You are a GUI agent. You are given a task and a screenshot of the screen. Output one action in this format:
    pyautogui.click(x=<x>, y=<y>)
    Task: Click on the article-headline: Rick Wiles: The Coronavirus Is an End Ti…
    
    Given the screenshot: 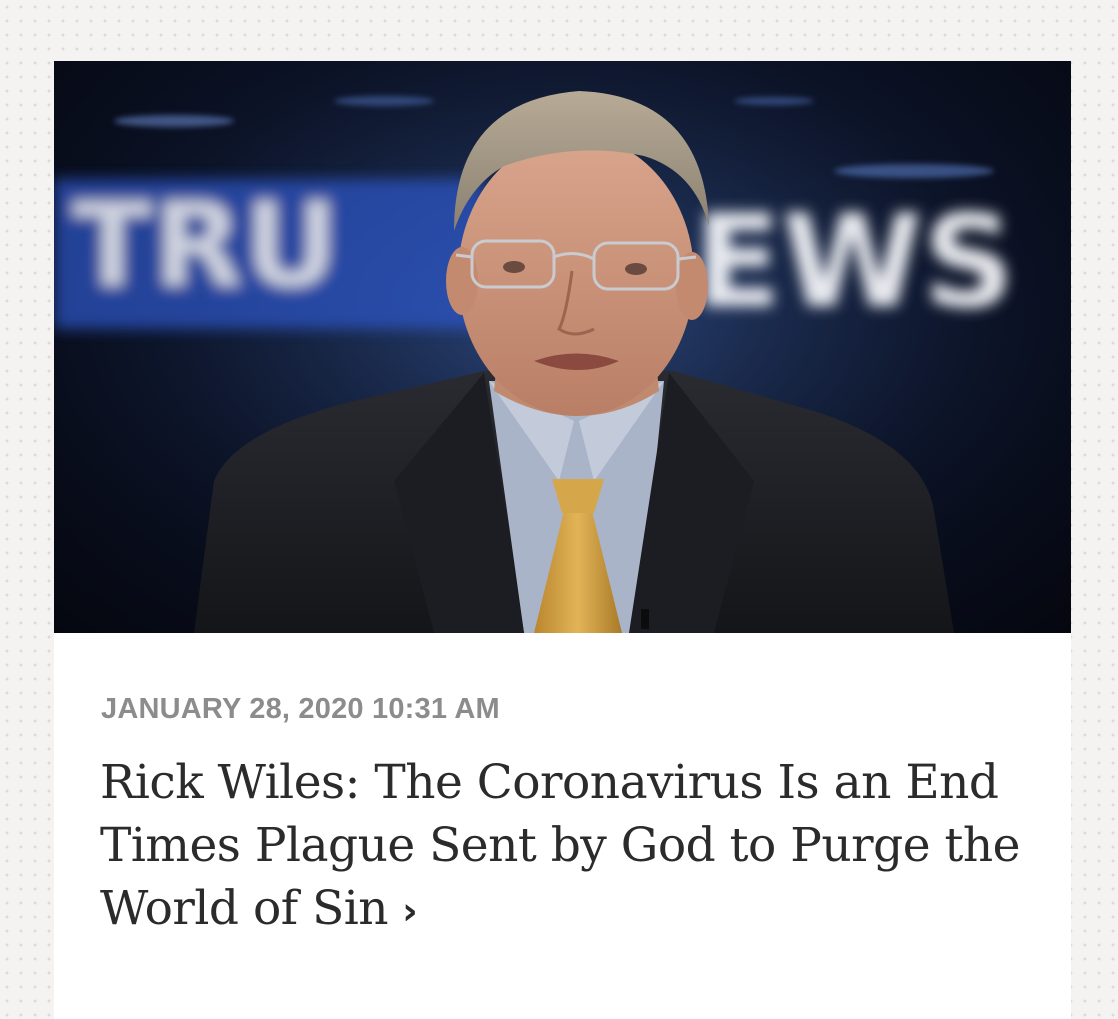 What is the action you would take?
    pyautogui.click(x=560, y=845)
    